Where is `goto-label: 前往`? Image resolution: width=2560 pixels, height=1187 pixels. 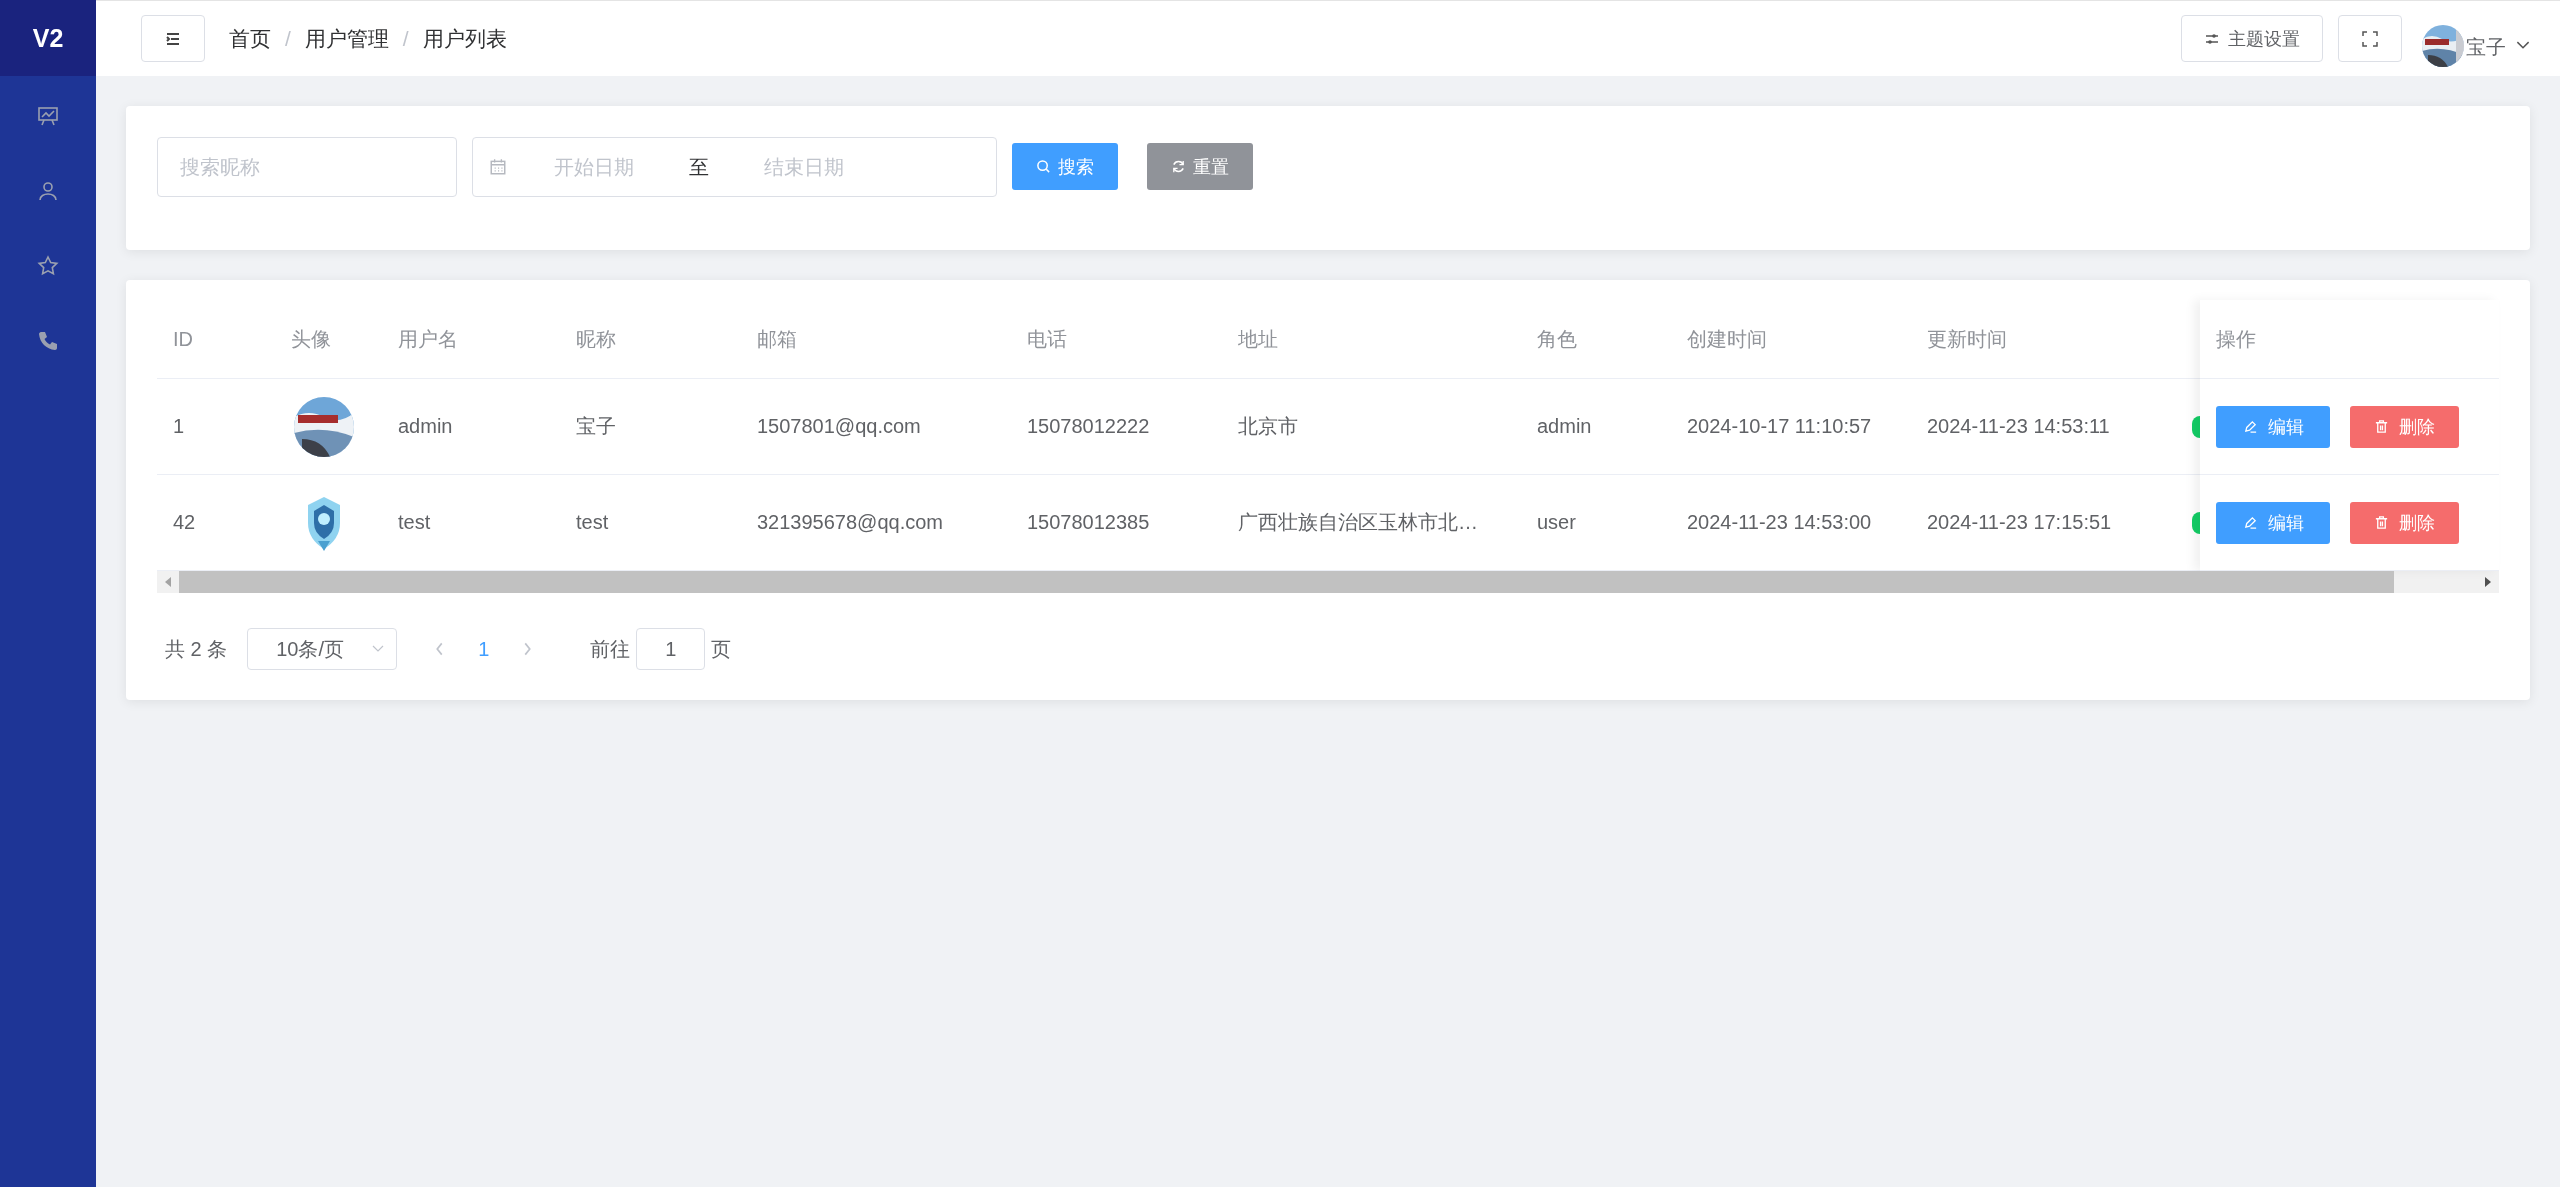
goto-label: 前往 is located at coordinates (610, 649).